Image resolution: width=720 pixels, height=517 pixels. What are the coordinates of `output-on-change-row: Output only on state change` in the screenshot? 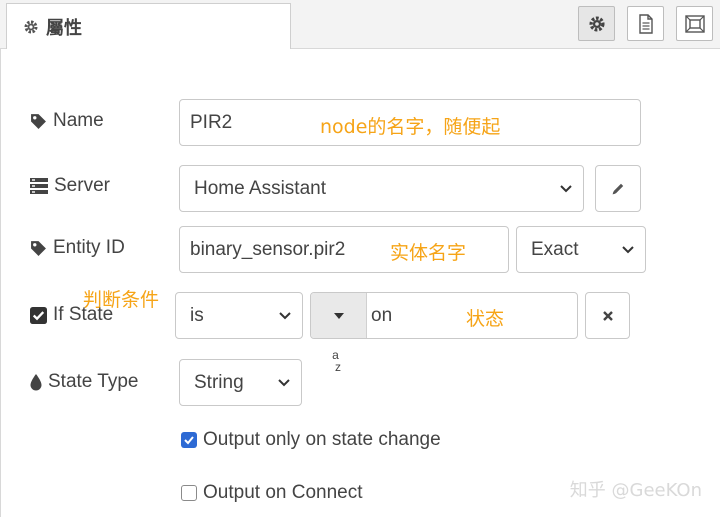 It's located at (311, 440).